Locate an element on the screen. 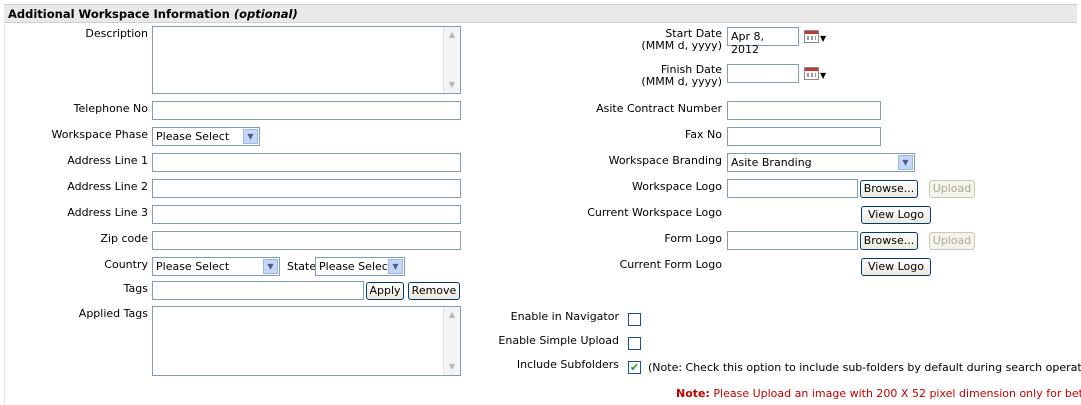 The image size is (1081, 405). address-line1-label: Address Line 1 is located at coordinates (107, 160).